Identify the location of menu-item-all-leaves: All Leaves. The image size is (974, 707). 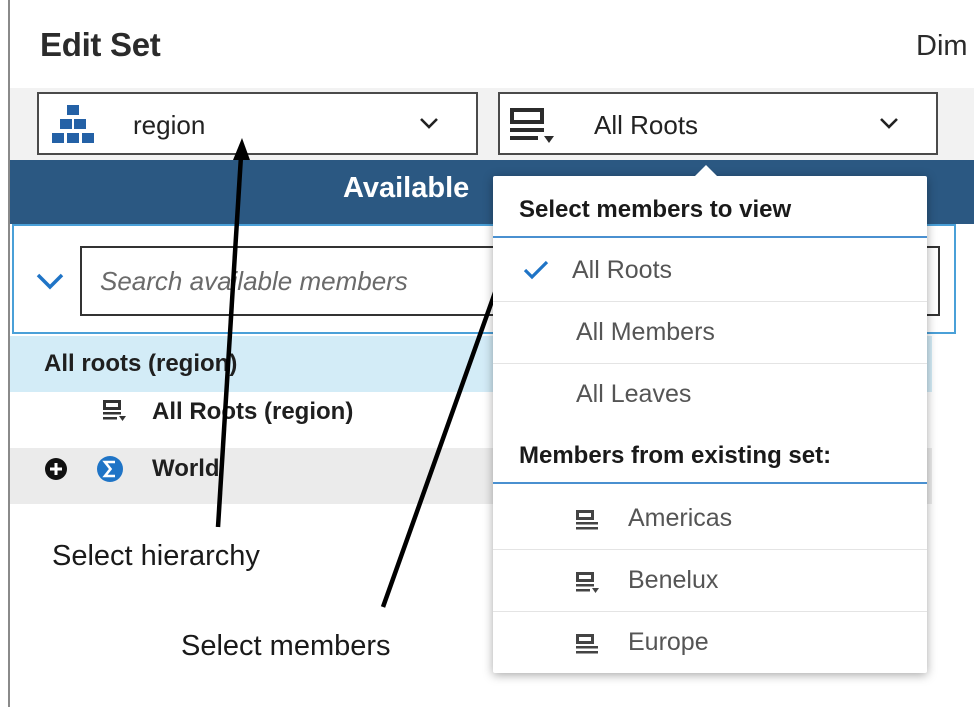
(710, 395).